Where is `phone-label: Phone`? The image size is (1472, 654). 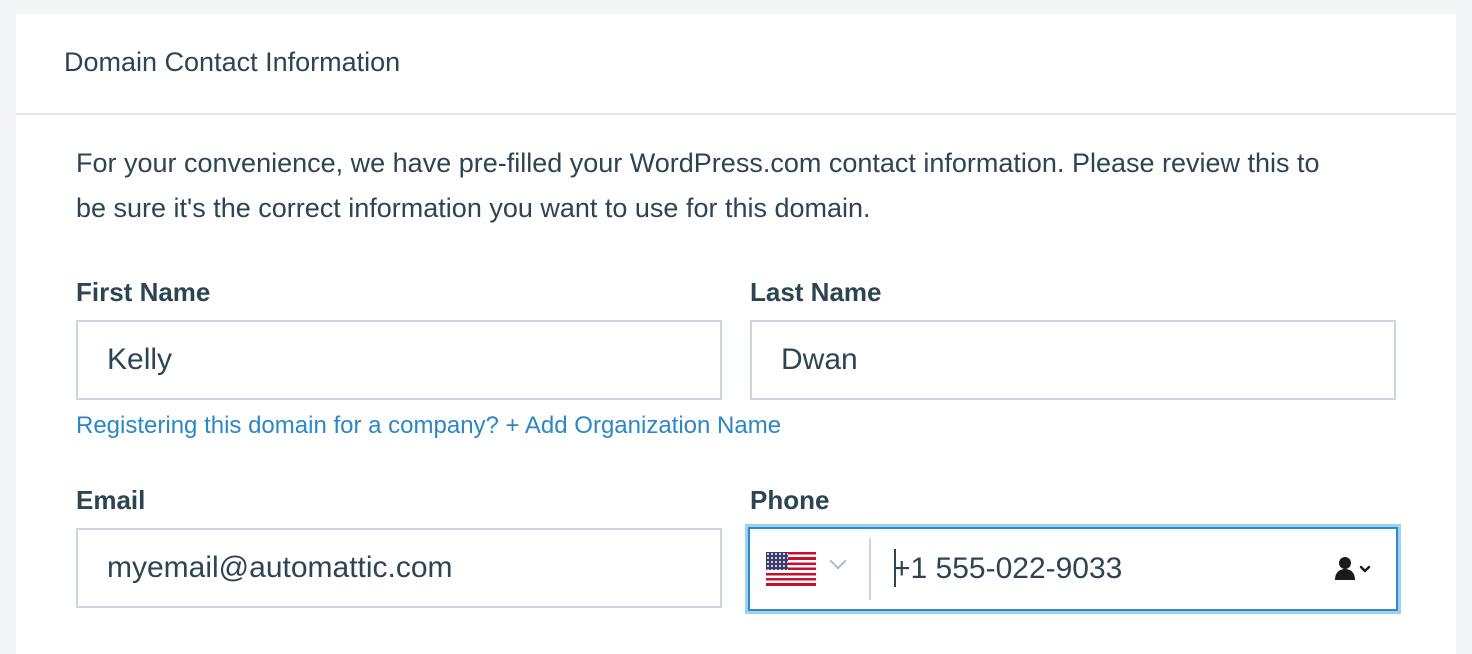
phone-label: Phone is located at coordinates (790, 500).